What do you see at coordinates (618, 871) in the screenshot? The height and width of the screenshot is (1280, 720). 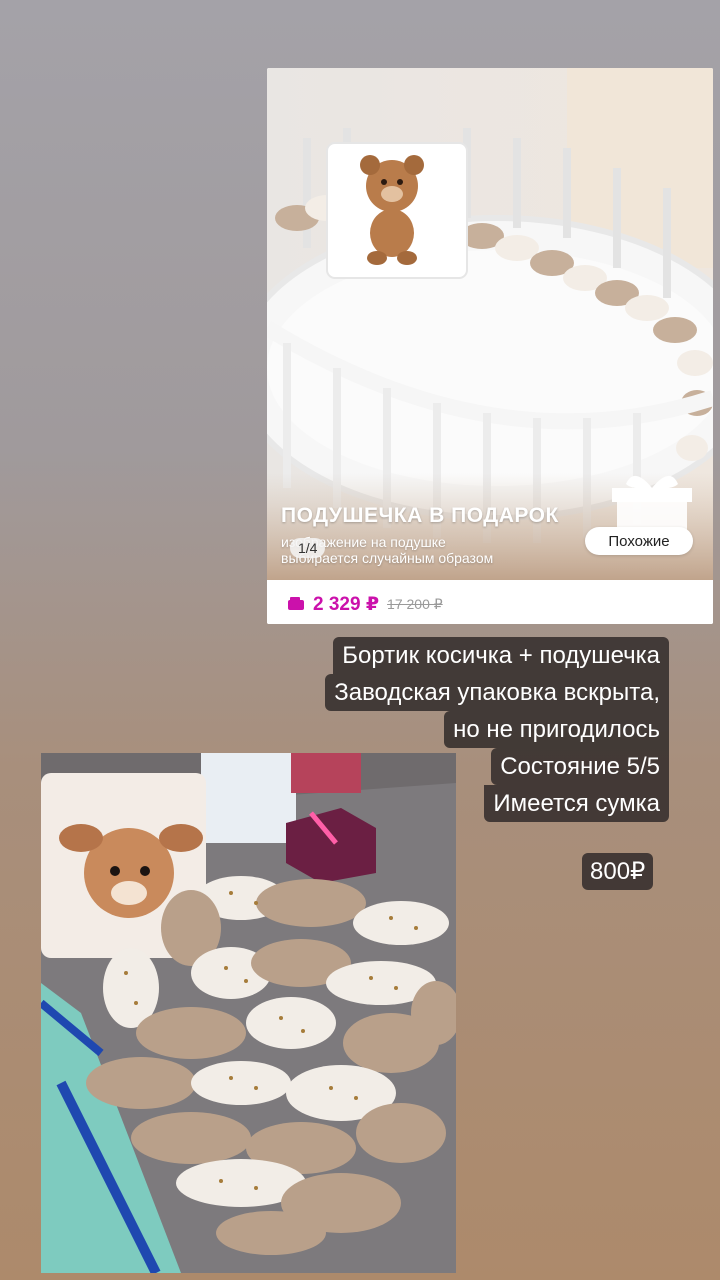 I see `sale-price-tag: 800₽` at bounding box center [618, 871].